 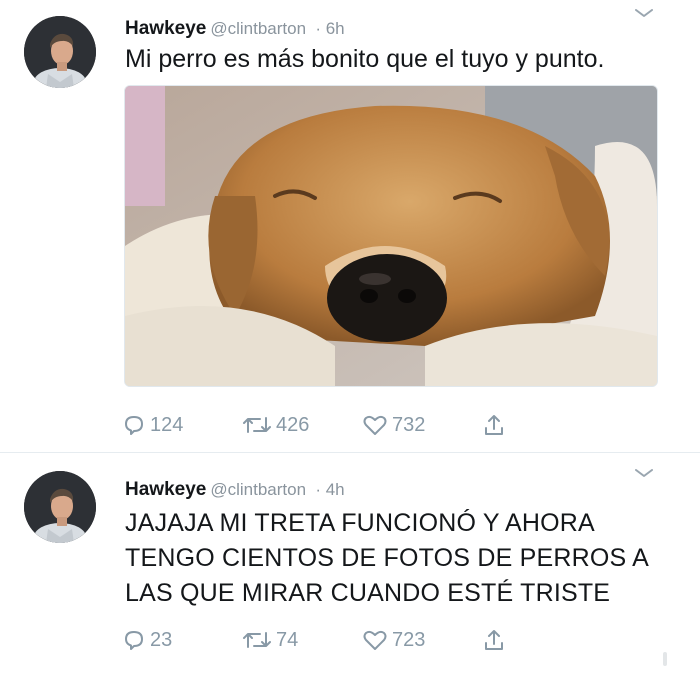 What do you see at coordinates (329, 489) in the screenshot?
I see `timestamp: · 4h` at bounding box center [329, 489].